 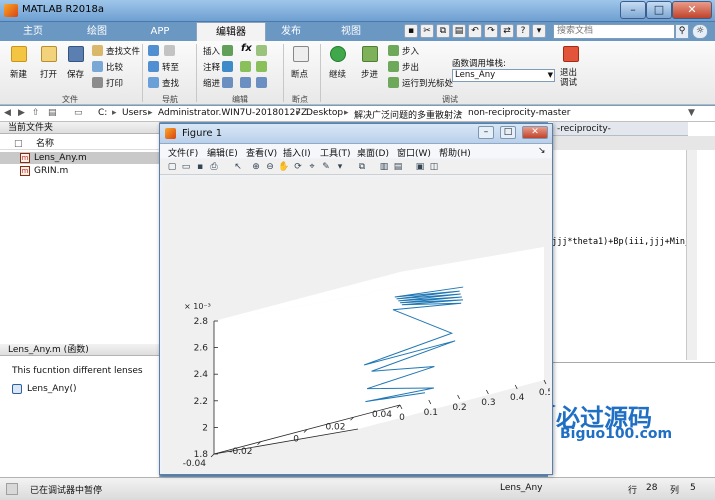 What do you see at coordinates (542, 151) in the screenshot?
I see `menu-dock-icon: ↘` at bounding box center [542, 151].